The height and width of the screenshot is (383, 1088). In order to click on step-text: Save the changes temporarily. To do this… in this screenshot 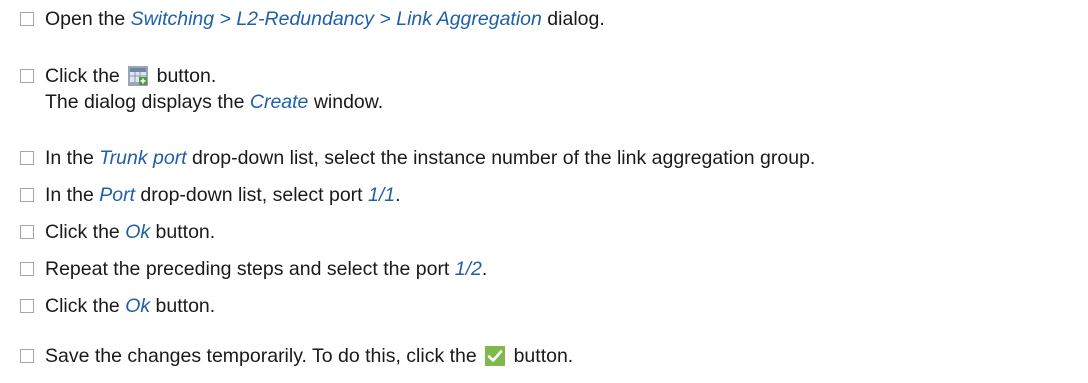, I will do `click(309, 356)`.